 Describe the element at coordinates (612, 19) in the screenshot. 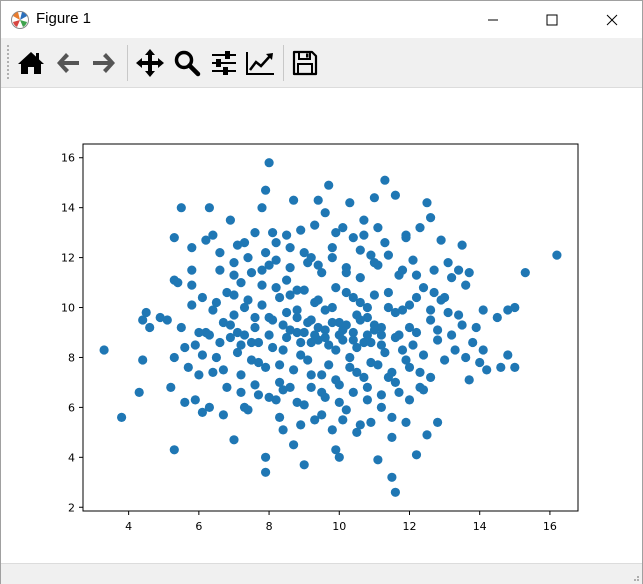

I see `close-button` at that location.